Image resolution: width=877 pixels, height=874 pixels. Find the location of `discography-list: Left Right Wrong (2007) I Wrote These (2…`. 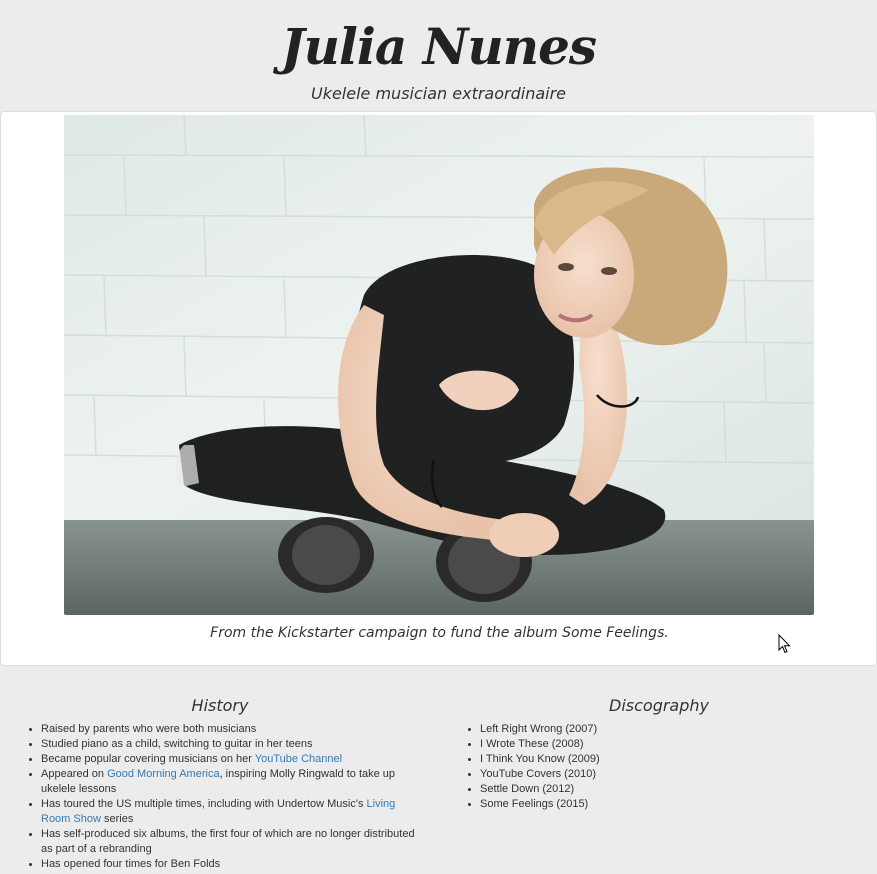

discography-list: Left Right Wrong (2007) I Wrote These (2… is located at coordinates (659, 767).